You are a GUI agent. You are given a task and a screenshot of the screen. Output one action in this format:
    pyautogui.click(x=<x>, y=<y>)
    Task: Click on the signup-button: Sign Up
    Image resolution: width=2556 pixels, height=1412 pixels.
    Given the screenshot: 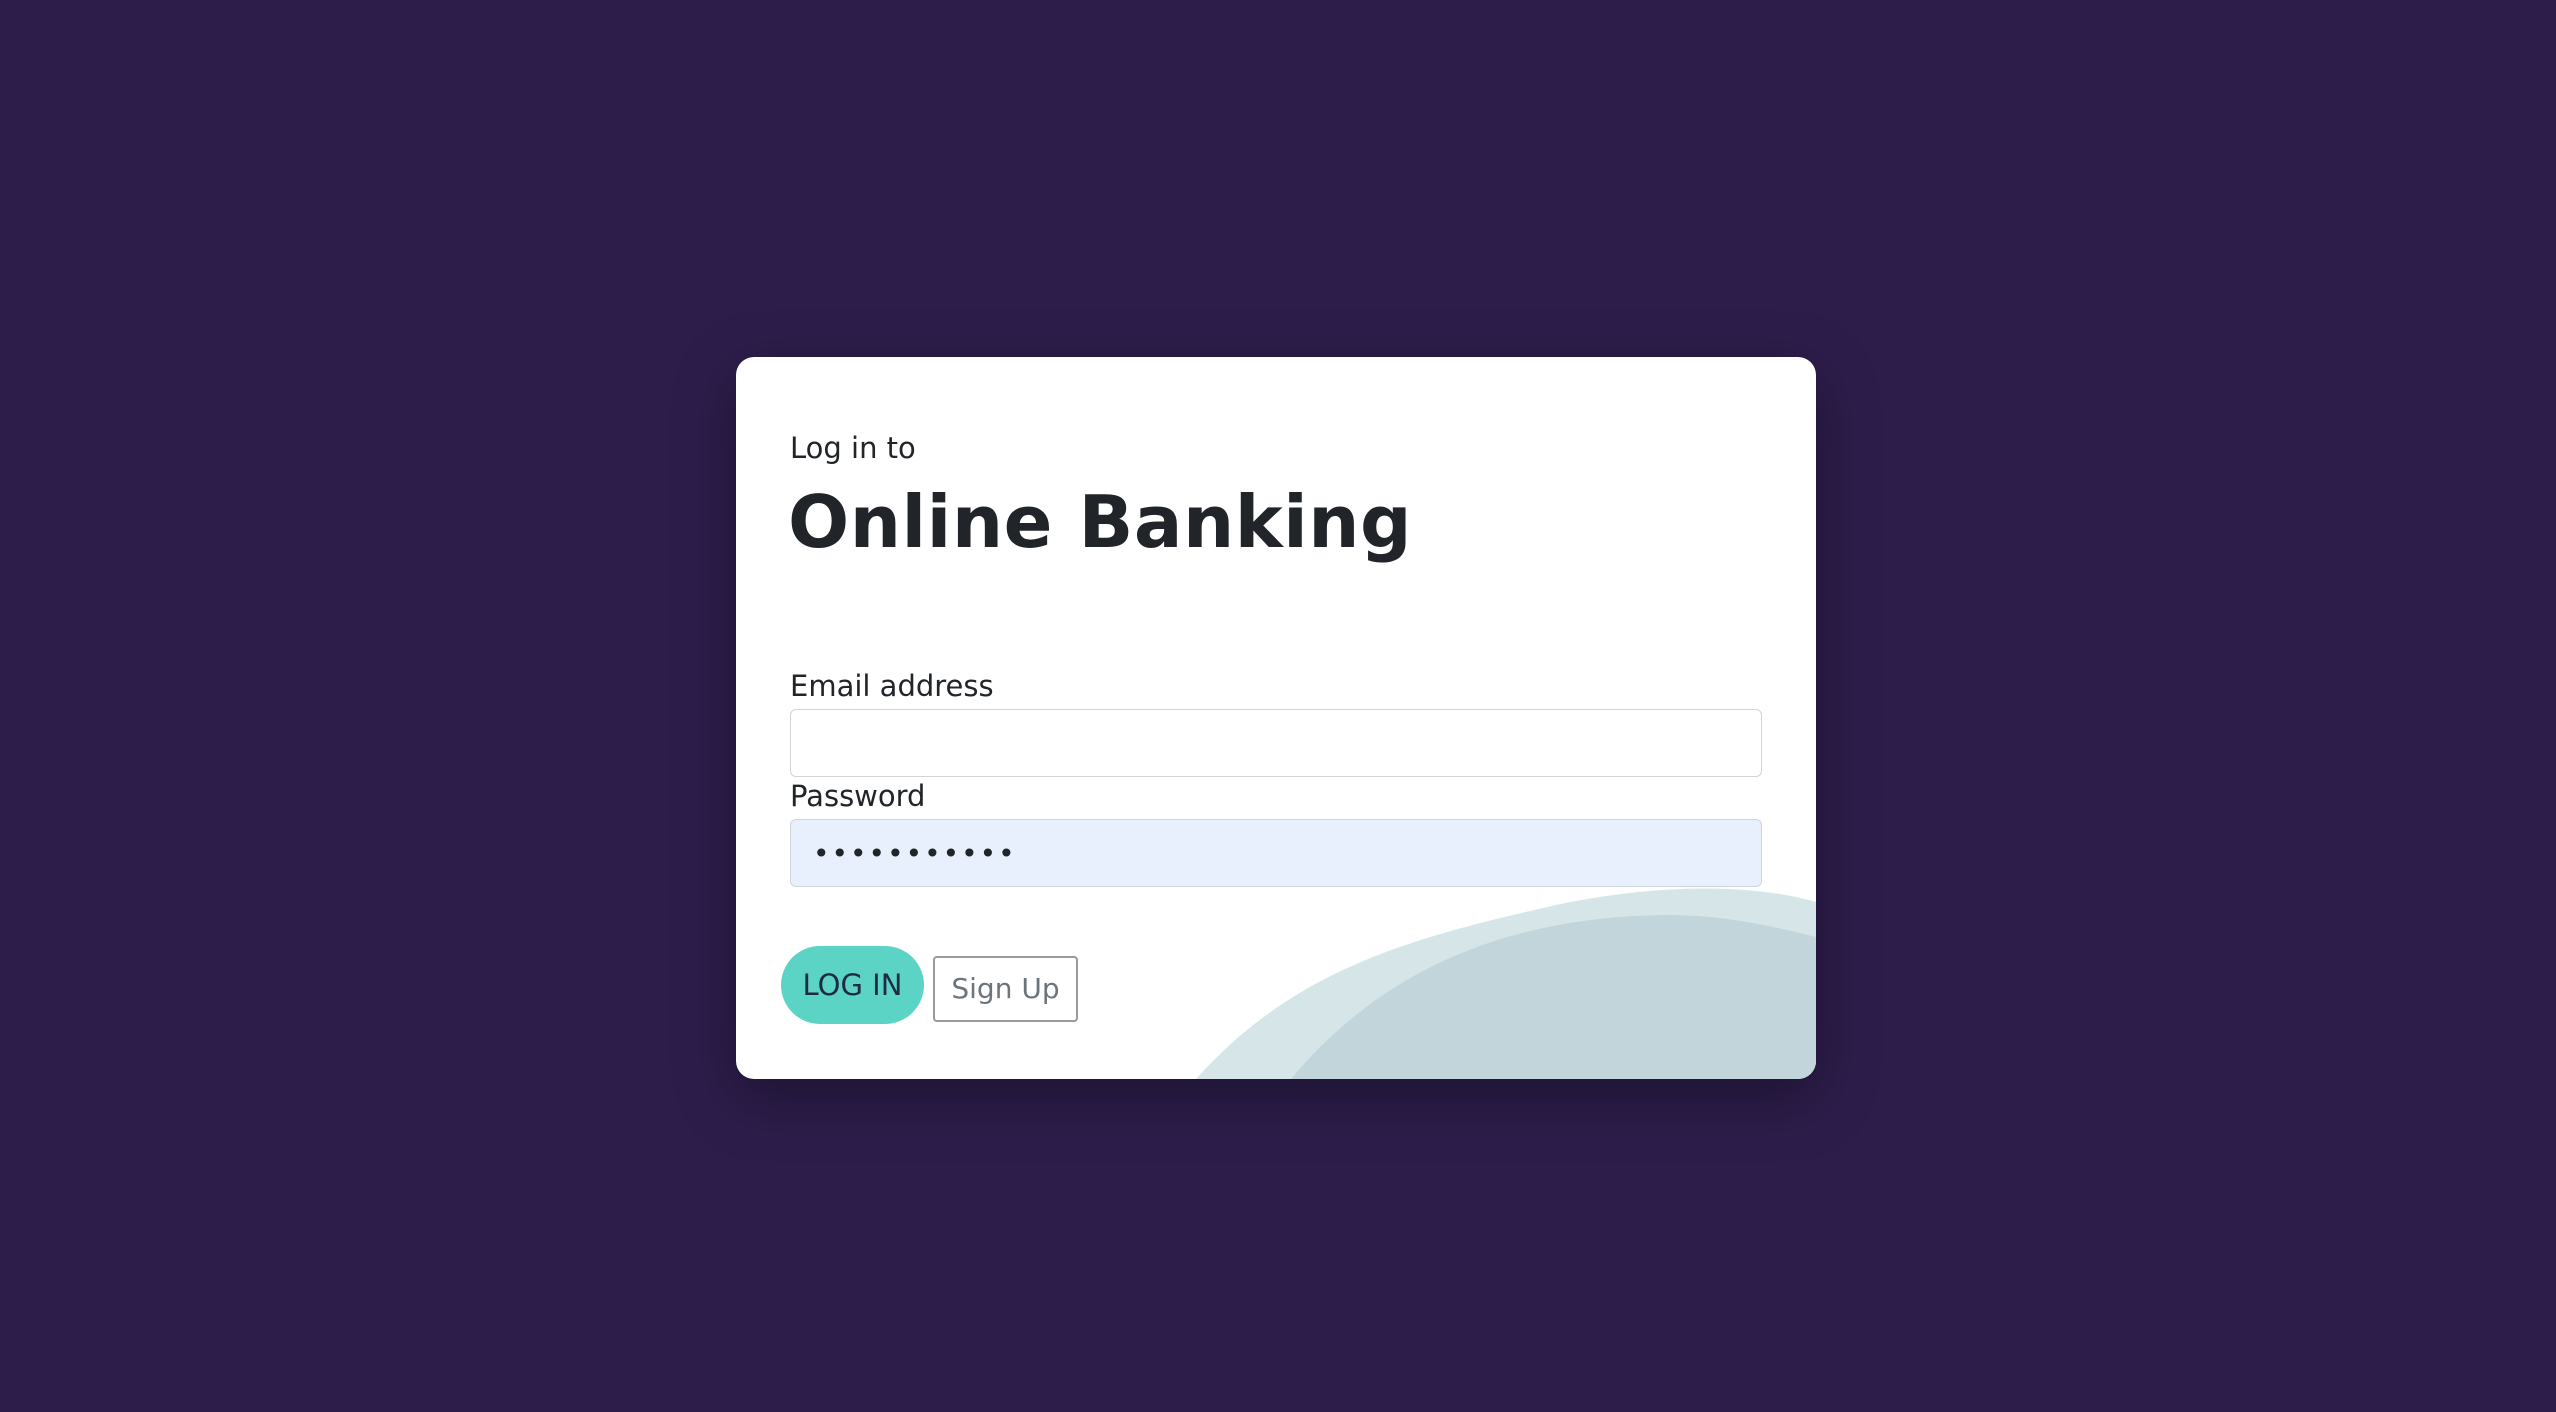 What is the action you would take?
    pyautogui.click(x=1005, y=989)
    